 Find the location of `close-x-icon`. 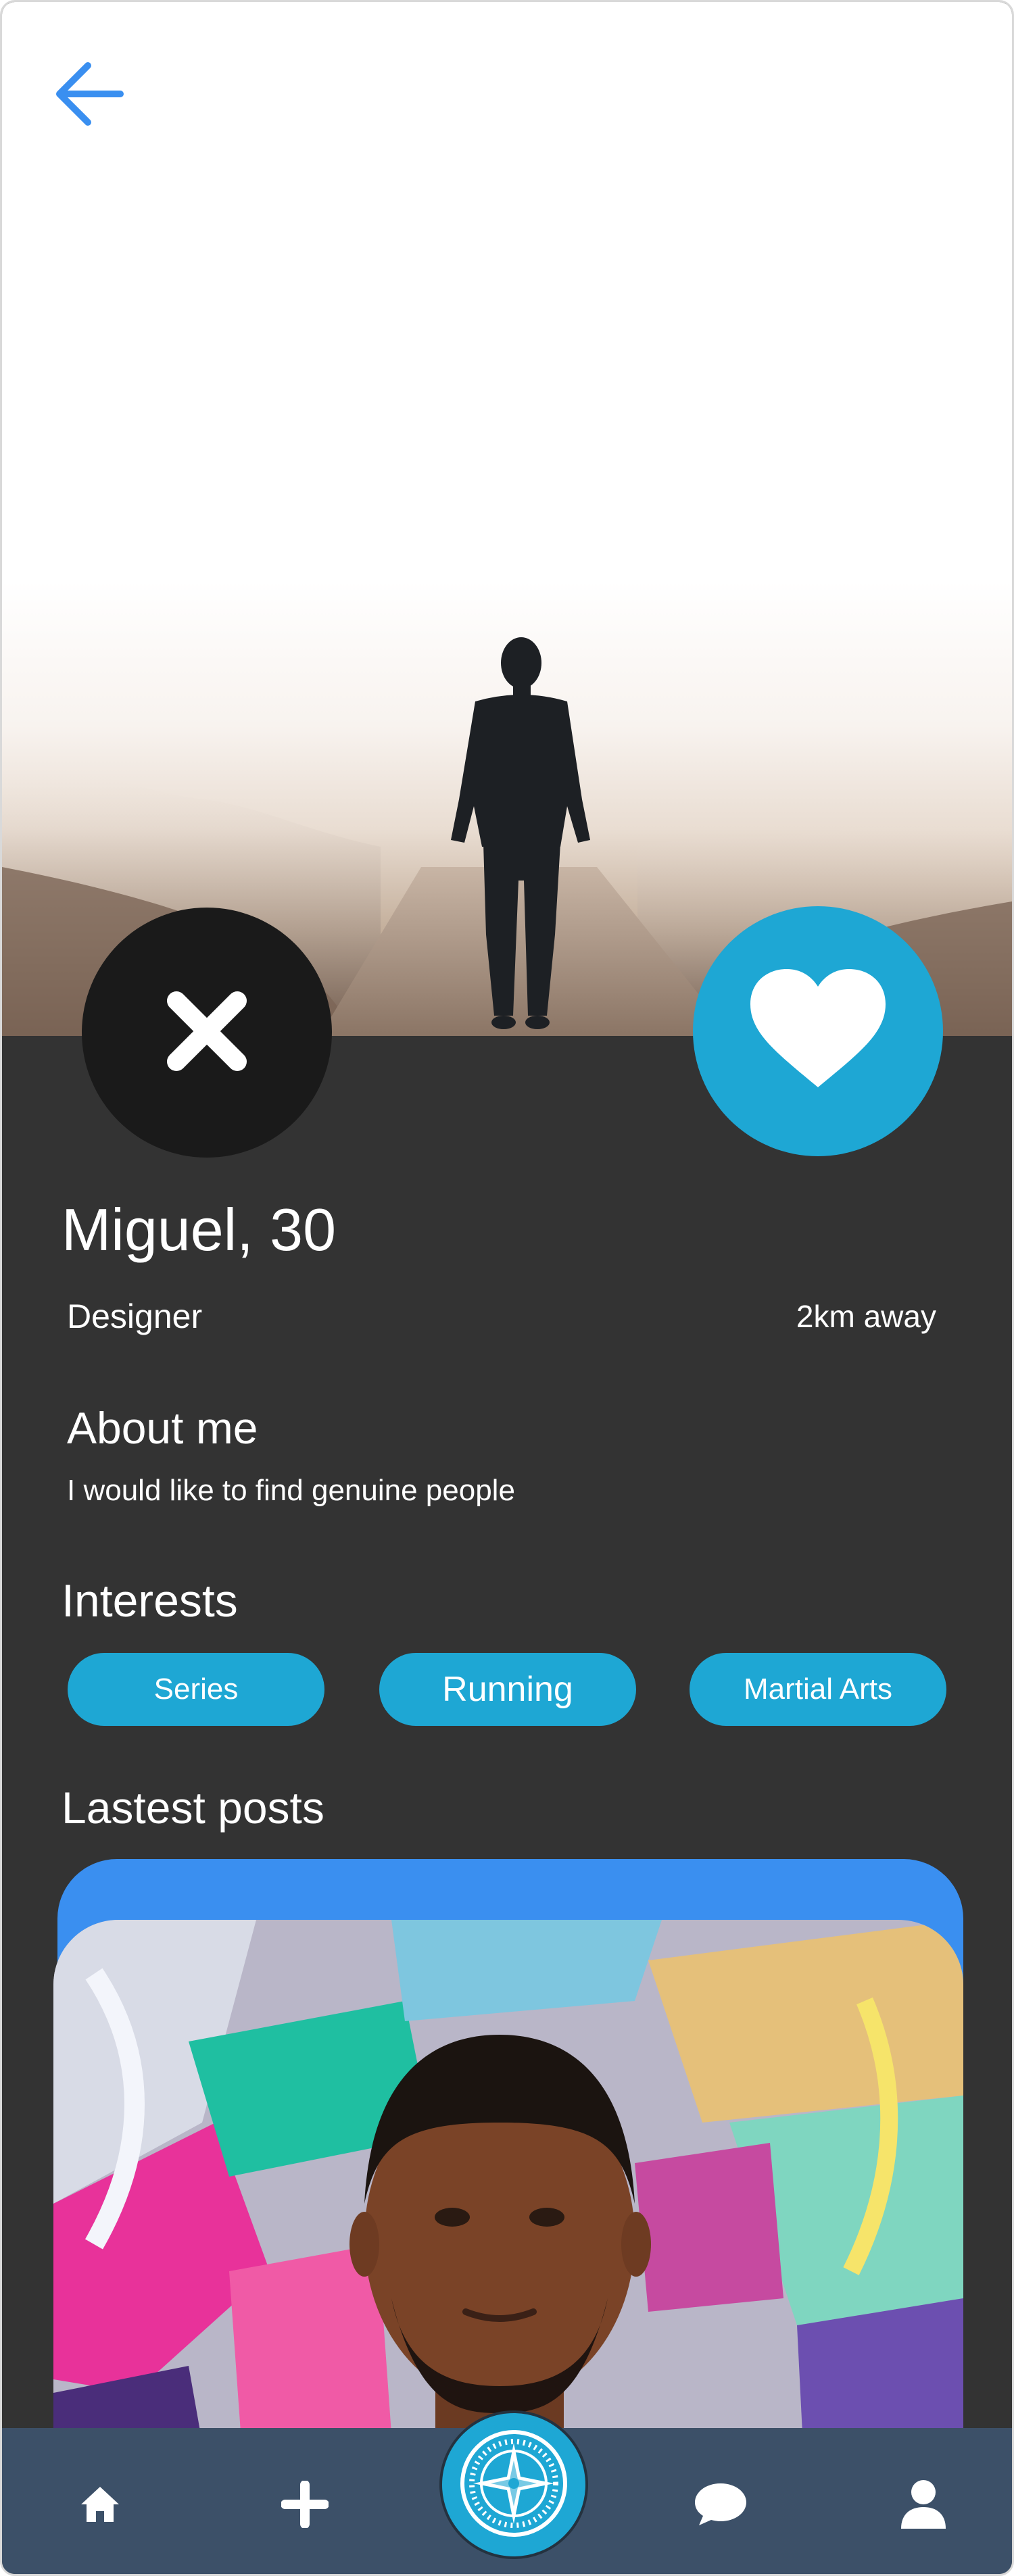

close-x-icon is located at coordinates (207, 1033).